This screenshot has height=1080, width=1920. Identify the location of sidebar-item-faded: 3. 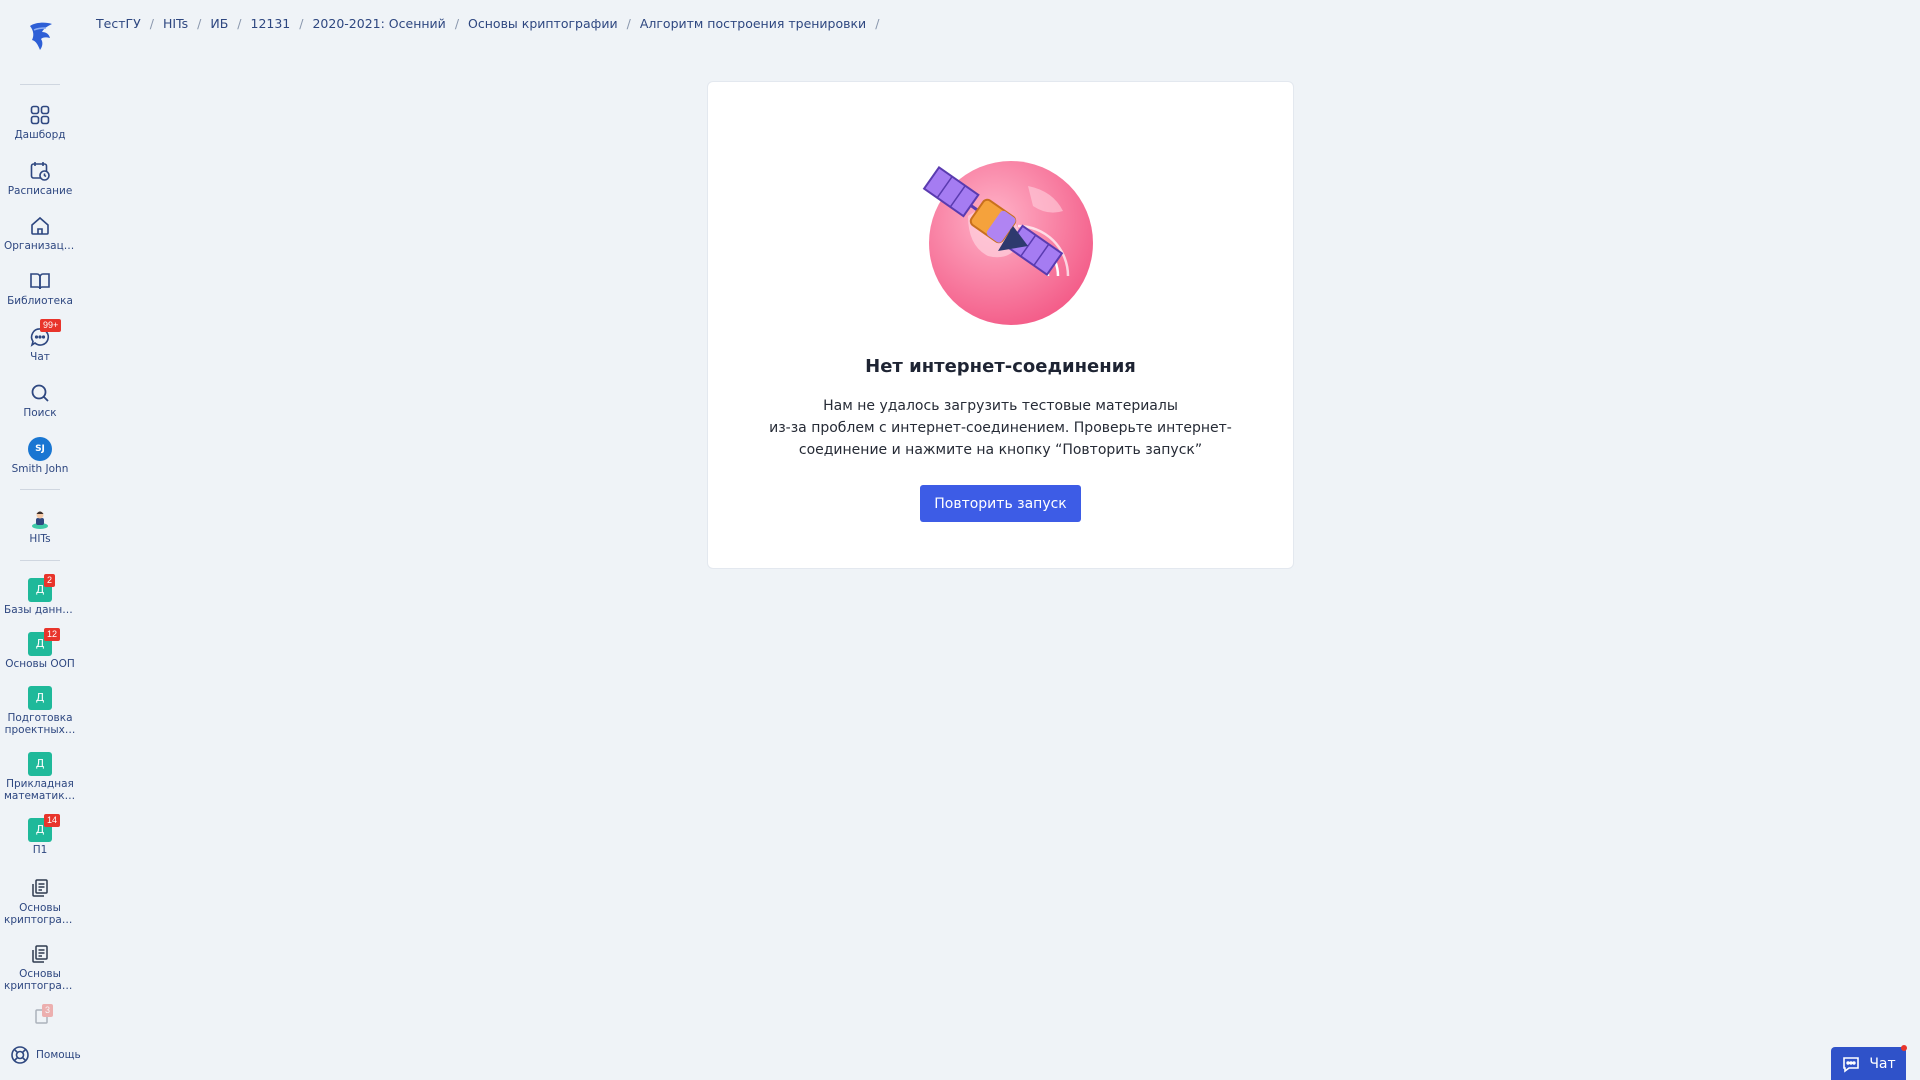
(40, 1014).